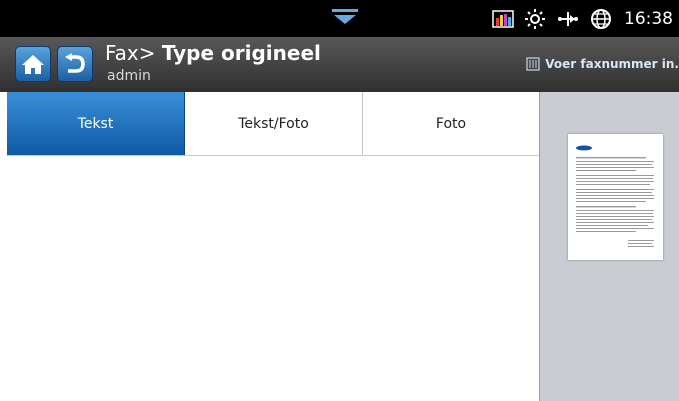 The image size is (679, 401). I want to click on document-preview-thumbnail, so click(615, 197).